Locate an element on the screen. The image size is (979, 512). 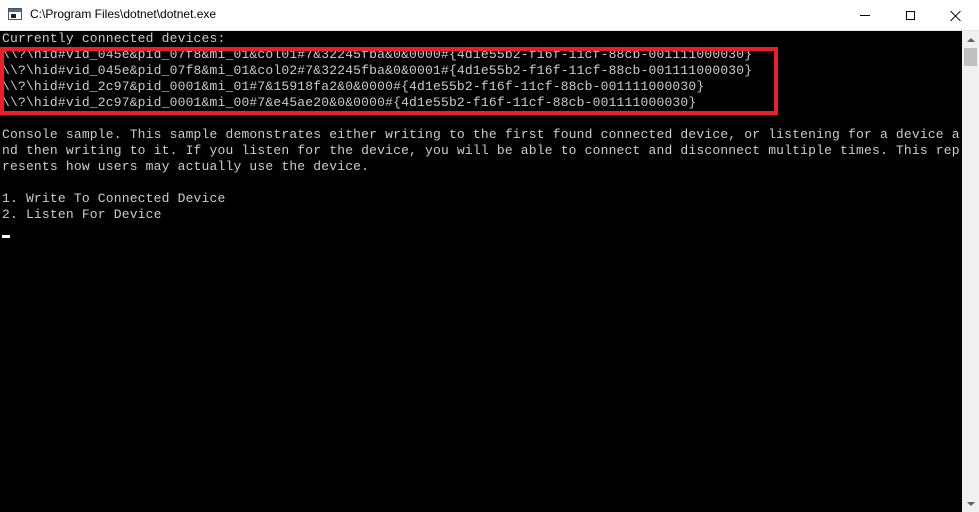
scroll-thumb is located at coordinates (970, 57).